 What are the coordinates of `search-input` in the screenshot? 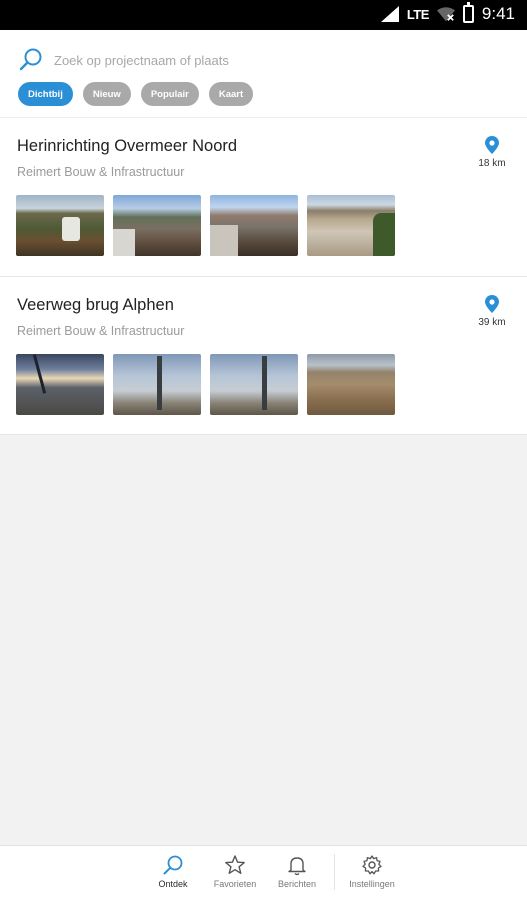 It's located at (254, 60).